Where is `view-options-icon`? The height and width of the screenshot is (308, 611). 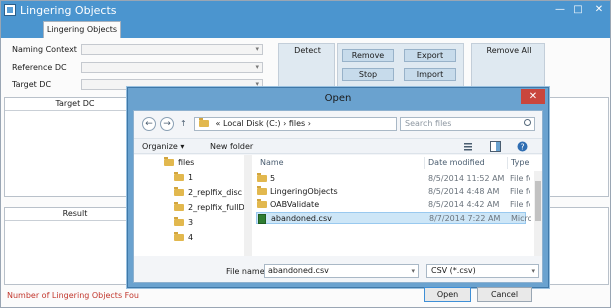 view-options-icon is located at coordinates (469, 146).